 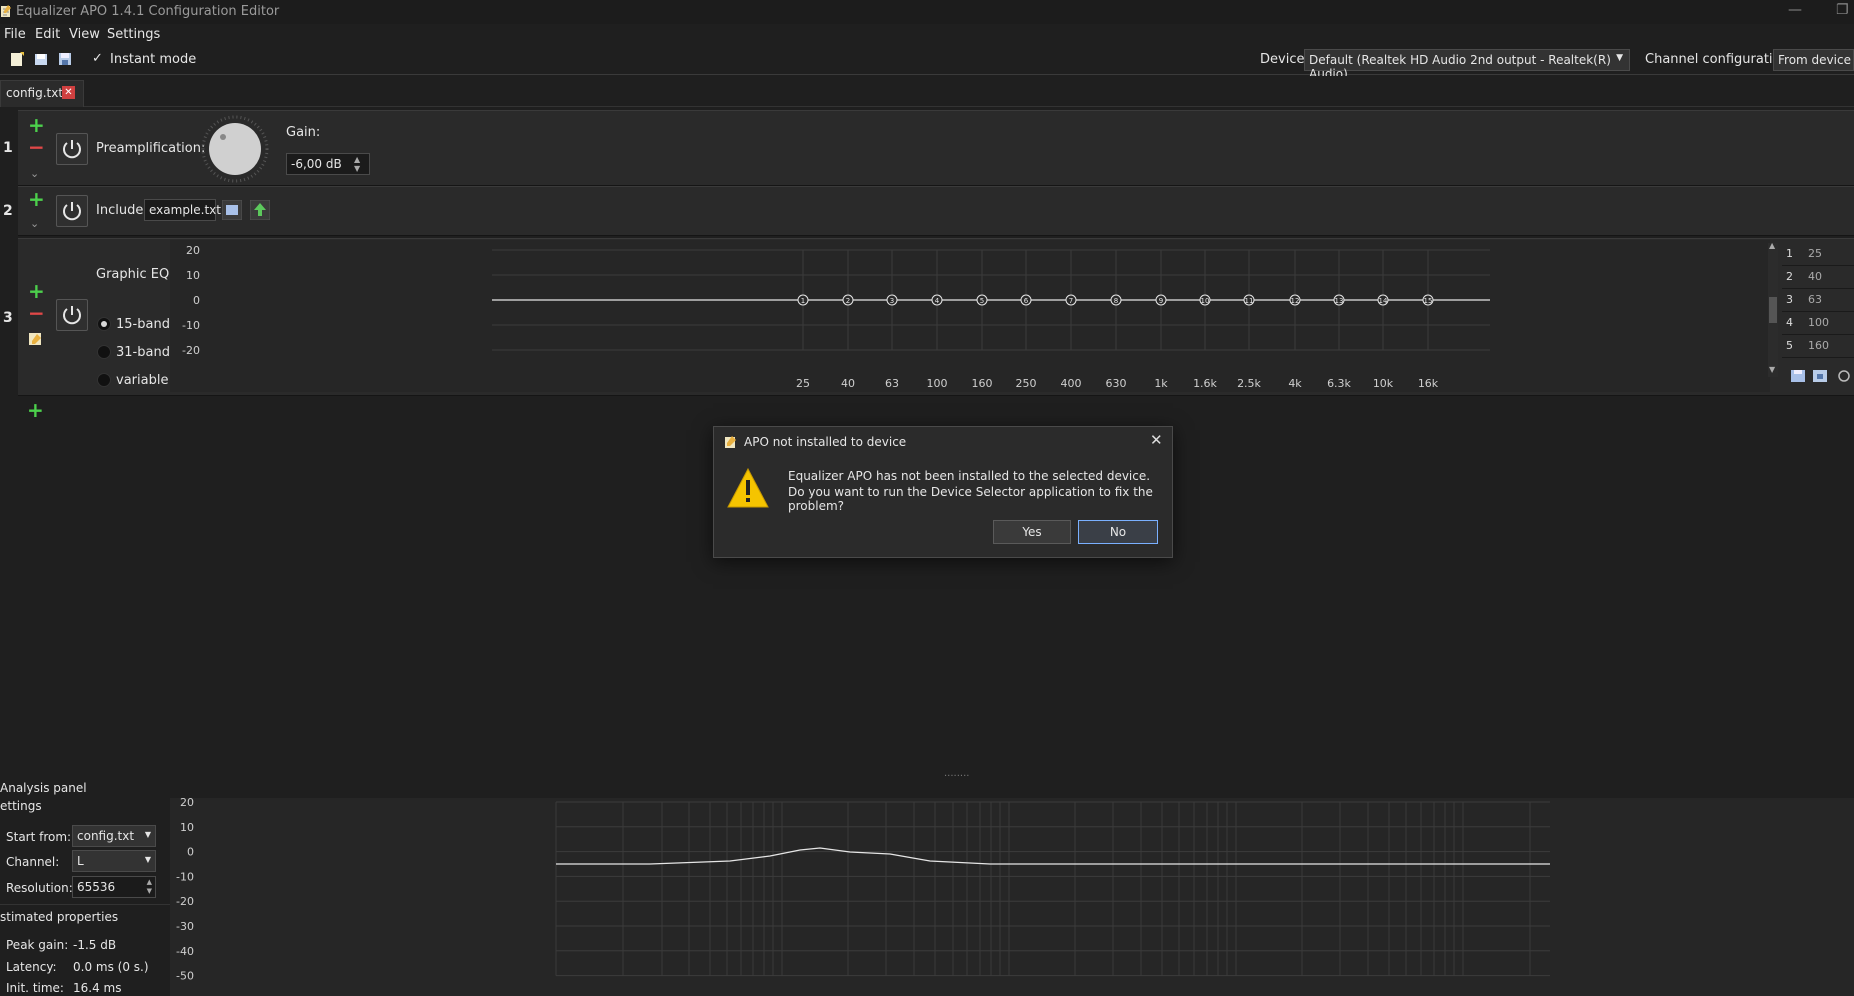 What do you see at coordinates (104, 352) in the screenshot?
I see `band-31-radio` at bounding box center [104, 352].